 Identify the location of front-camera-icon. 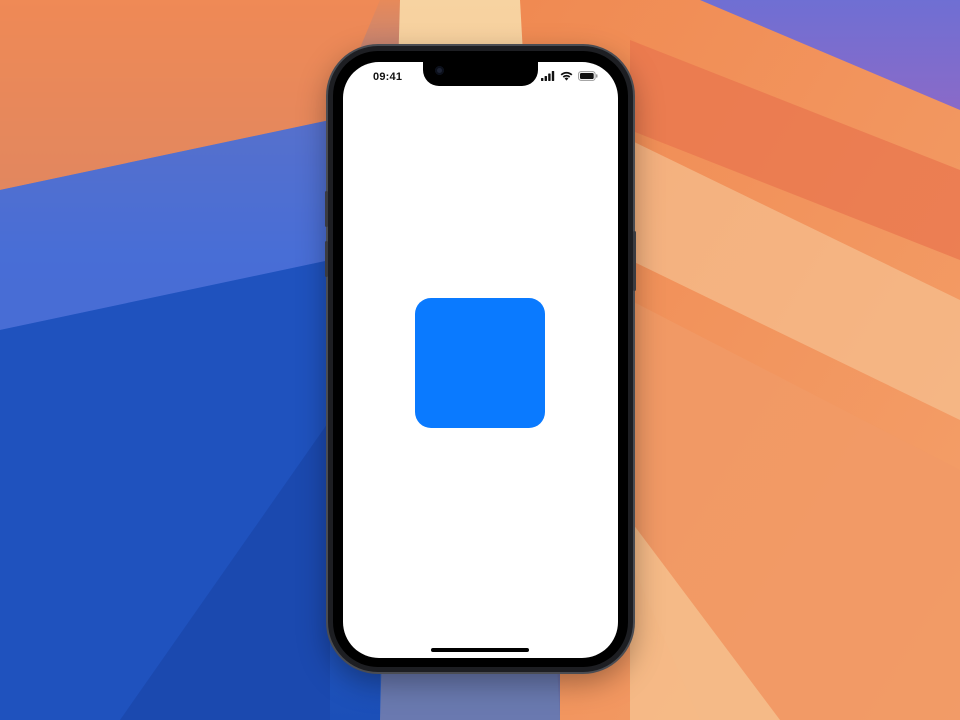
(439, 70).